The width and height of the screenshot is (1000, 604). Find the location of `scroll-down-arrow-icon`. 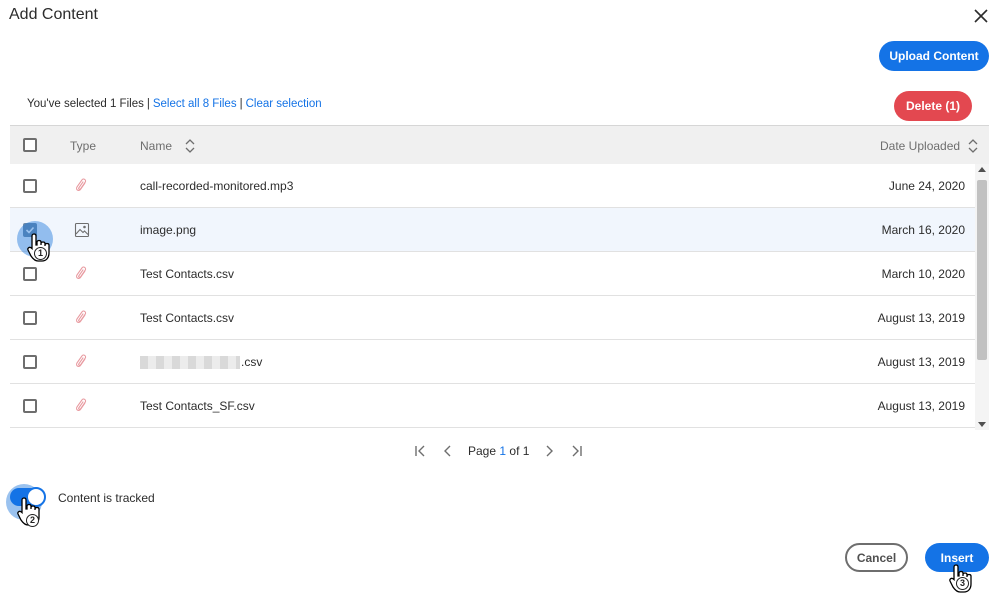

scroll-down-arrow-icon is located at coordinates (982, 424).